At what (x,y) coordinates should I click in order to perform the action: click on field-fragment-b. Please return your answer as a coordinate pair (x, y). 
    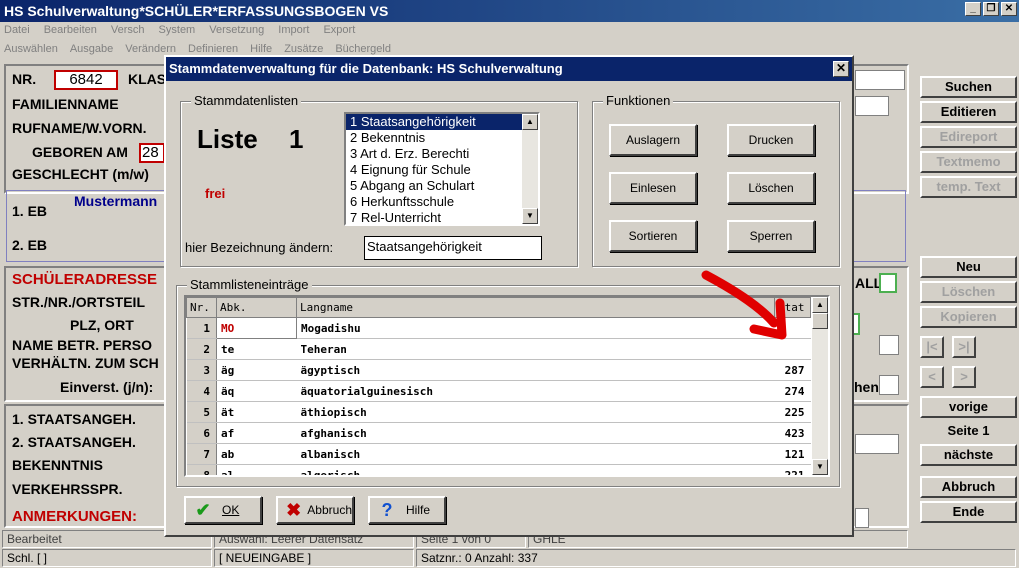
    Looking at the image, I should click on (889, 385).